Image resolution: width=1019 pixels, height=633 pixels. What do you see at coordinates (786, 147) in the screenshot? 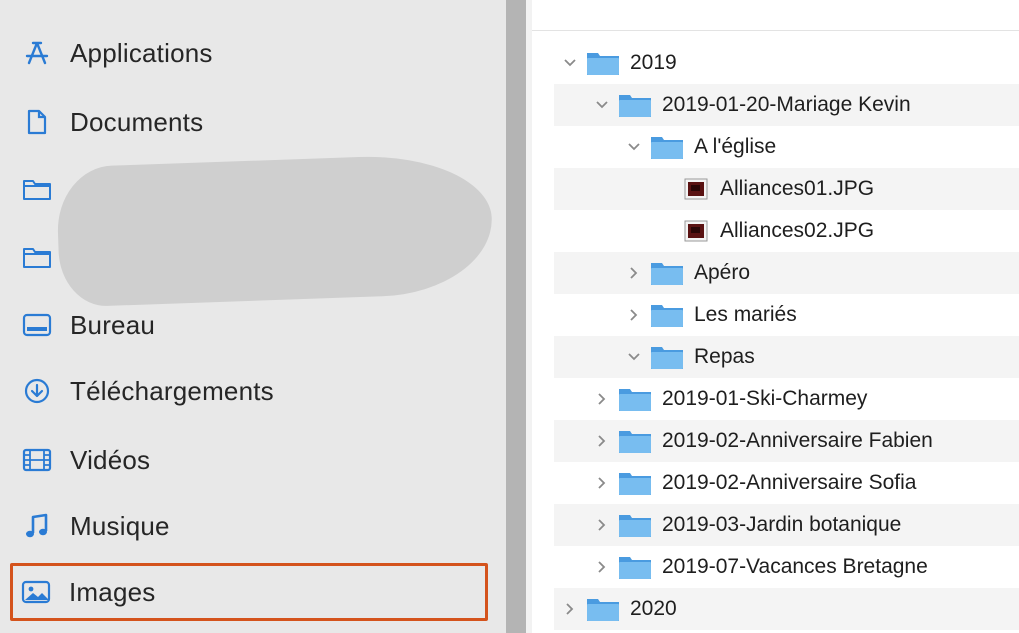
I see `tree-row-a-leglise: A l'église` at bounding box center [786, 147].